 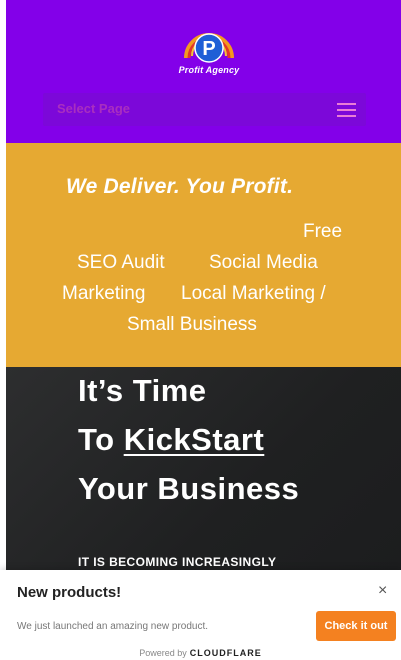 What do you see at coordinates (356, 626) in the screenshot?
I see `check-it-out-button: Check it out` at bounding box center [356, 626].